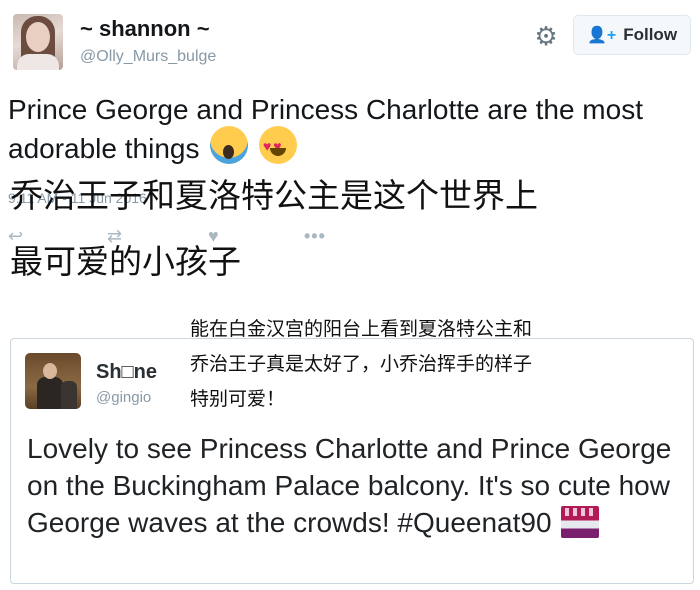 The height and width of the screenshot is (590, 700). I want to click on follow-label: Follow, so click(650, 34).